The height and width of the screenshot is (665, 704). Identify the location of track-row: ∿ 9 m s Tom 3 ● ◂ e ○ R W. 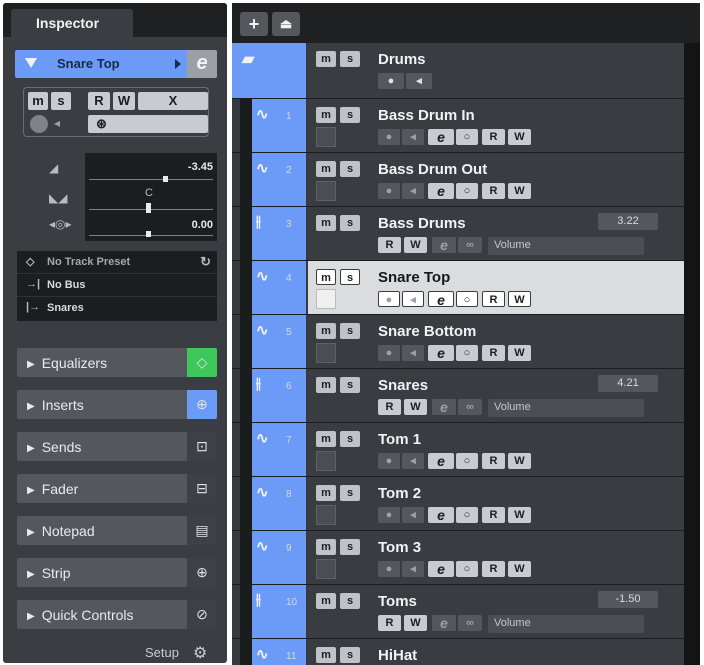
(458, 558).